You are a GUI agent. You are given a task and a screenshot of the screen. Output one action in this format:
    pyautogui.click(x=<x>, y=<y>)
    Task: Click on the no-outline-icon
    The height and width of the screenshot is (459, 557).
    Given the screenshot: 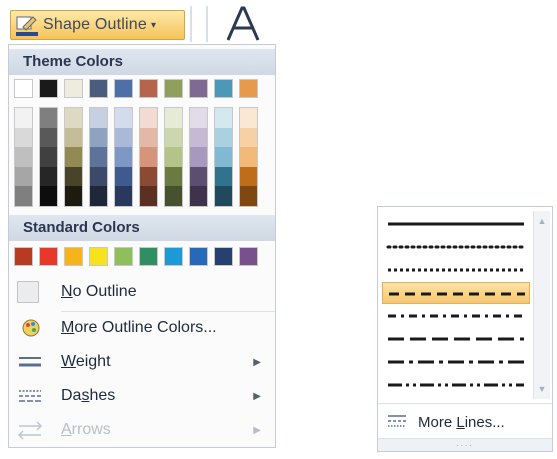 What is the action you would take?
    pyautogui.click(x=35, y=292)
    